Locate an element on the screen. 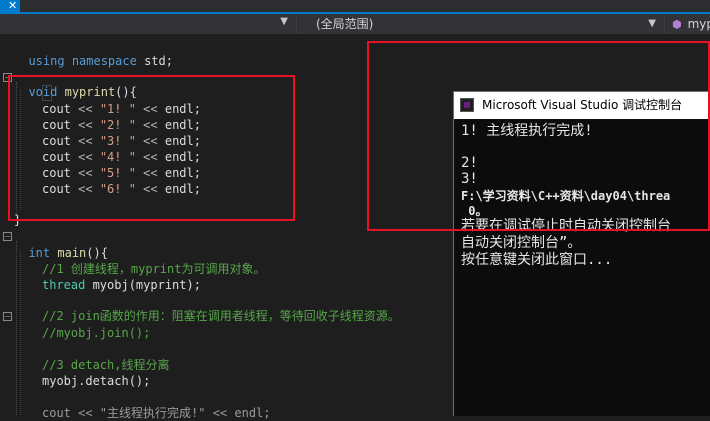 The height and width of the screenshot is (421, 710). member-dropdown-label: myp is located at coordinates (698, 24).